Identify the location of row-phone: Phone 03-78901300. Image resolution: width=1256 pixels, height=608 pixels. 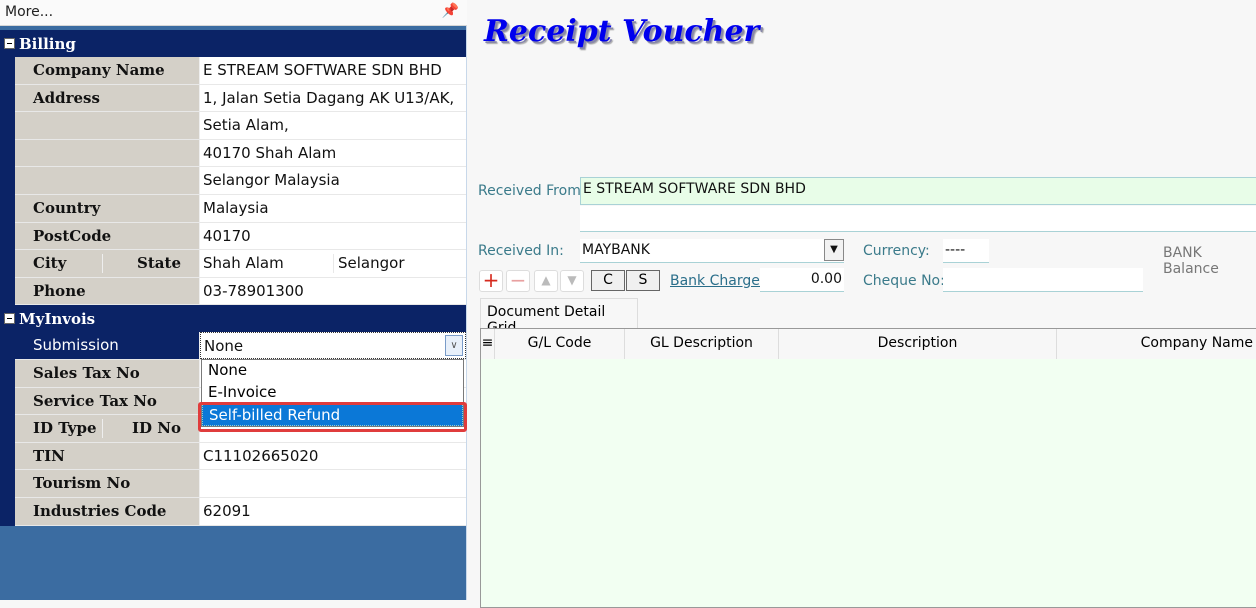
(240, 291).